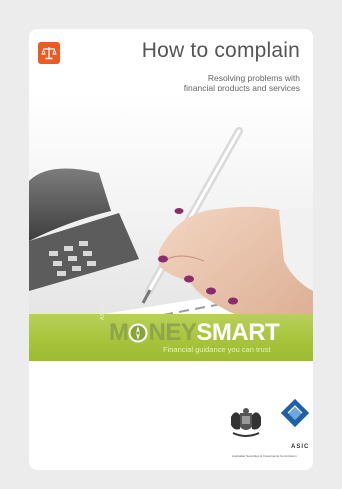 The width and height of the screenshot is (342, 489). I want to click on brand-tagline: Financial guidance you can trust, so click(217, 349).